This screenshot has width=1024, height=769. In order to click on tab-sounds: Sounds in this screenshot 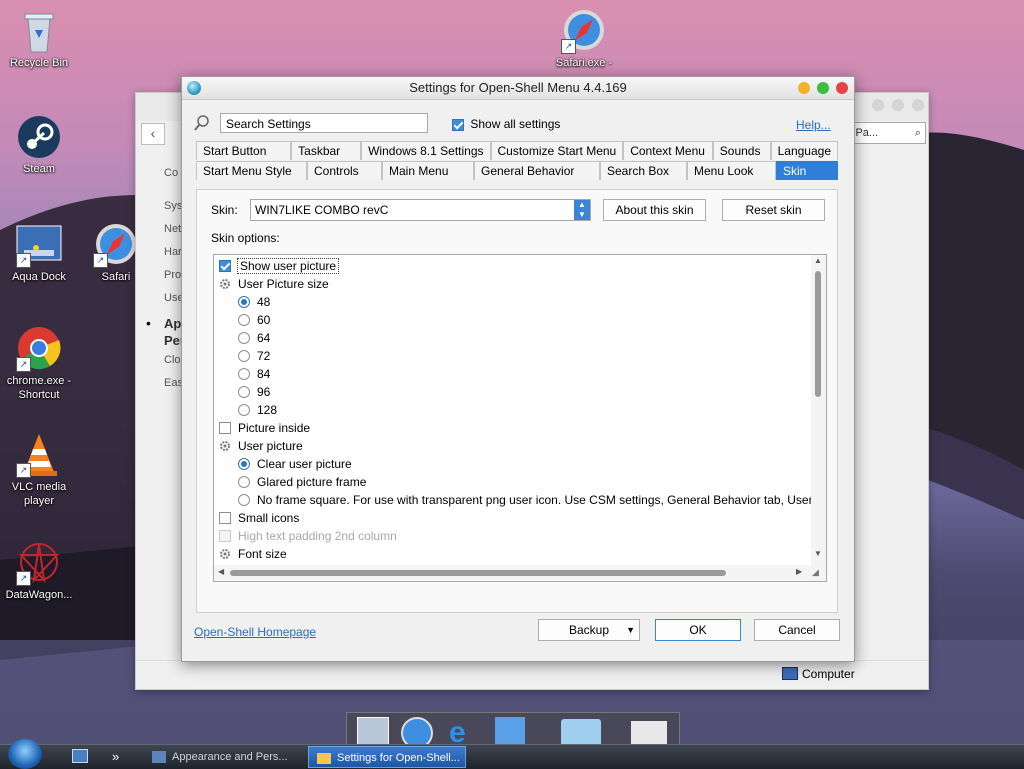, I will do `click(741, 150)`.